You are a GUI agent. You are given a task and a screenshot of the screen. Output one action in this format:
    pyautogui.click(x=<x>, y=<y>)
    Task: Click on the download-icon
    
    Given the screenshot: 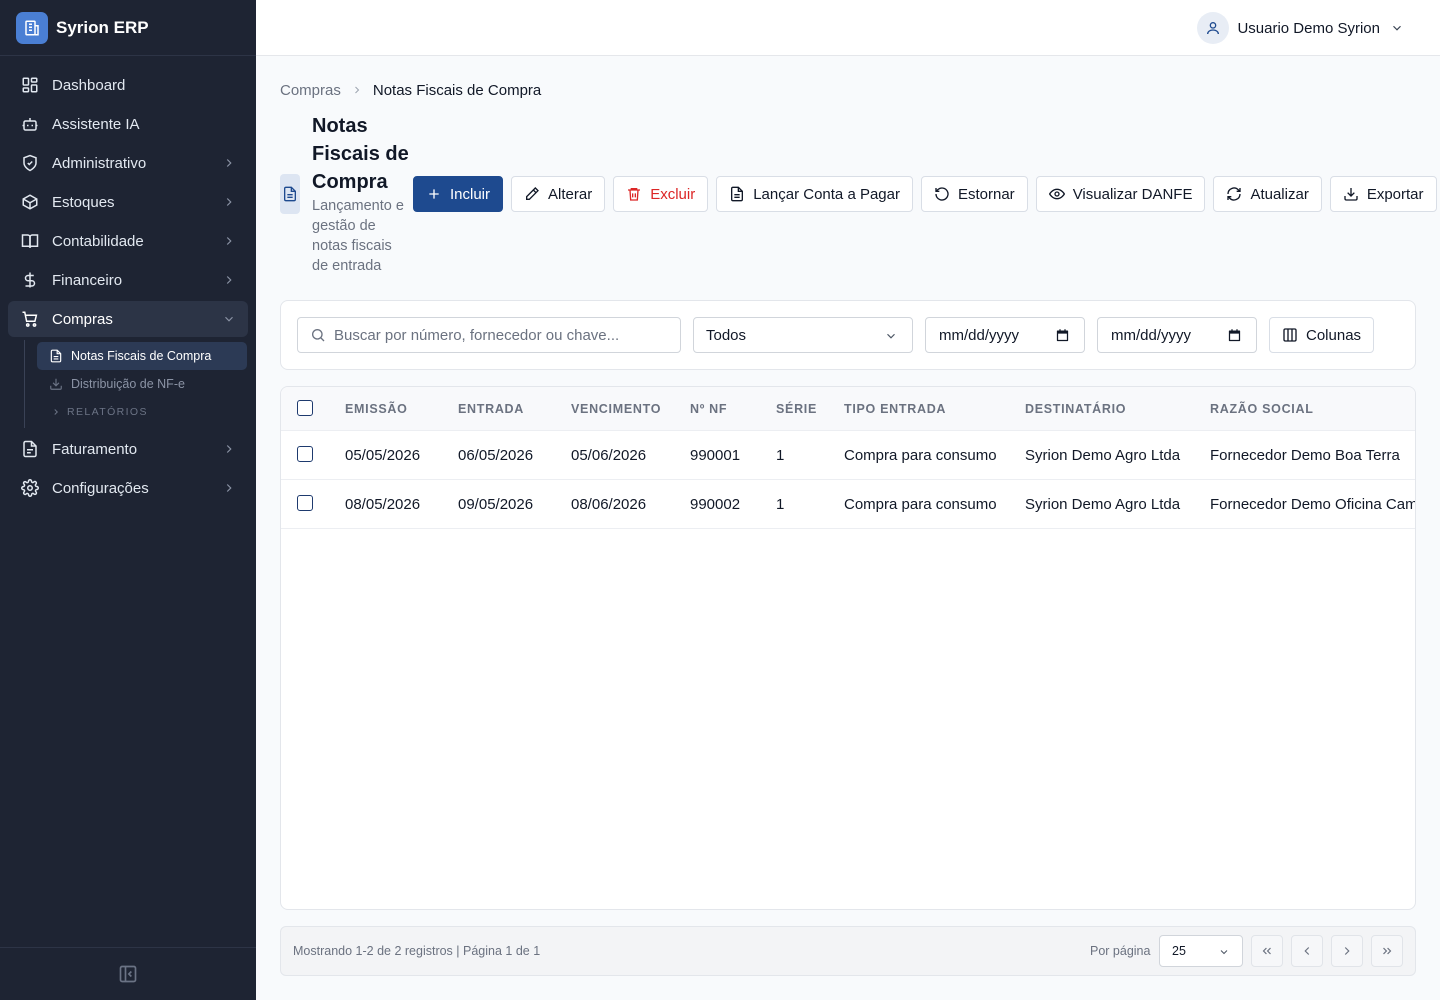 What is the action you would take?
    pyautogui.click(x=1351, y=194)
    